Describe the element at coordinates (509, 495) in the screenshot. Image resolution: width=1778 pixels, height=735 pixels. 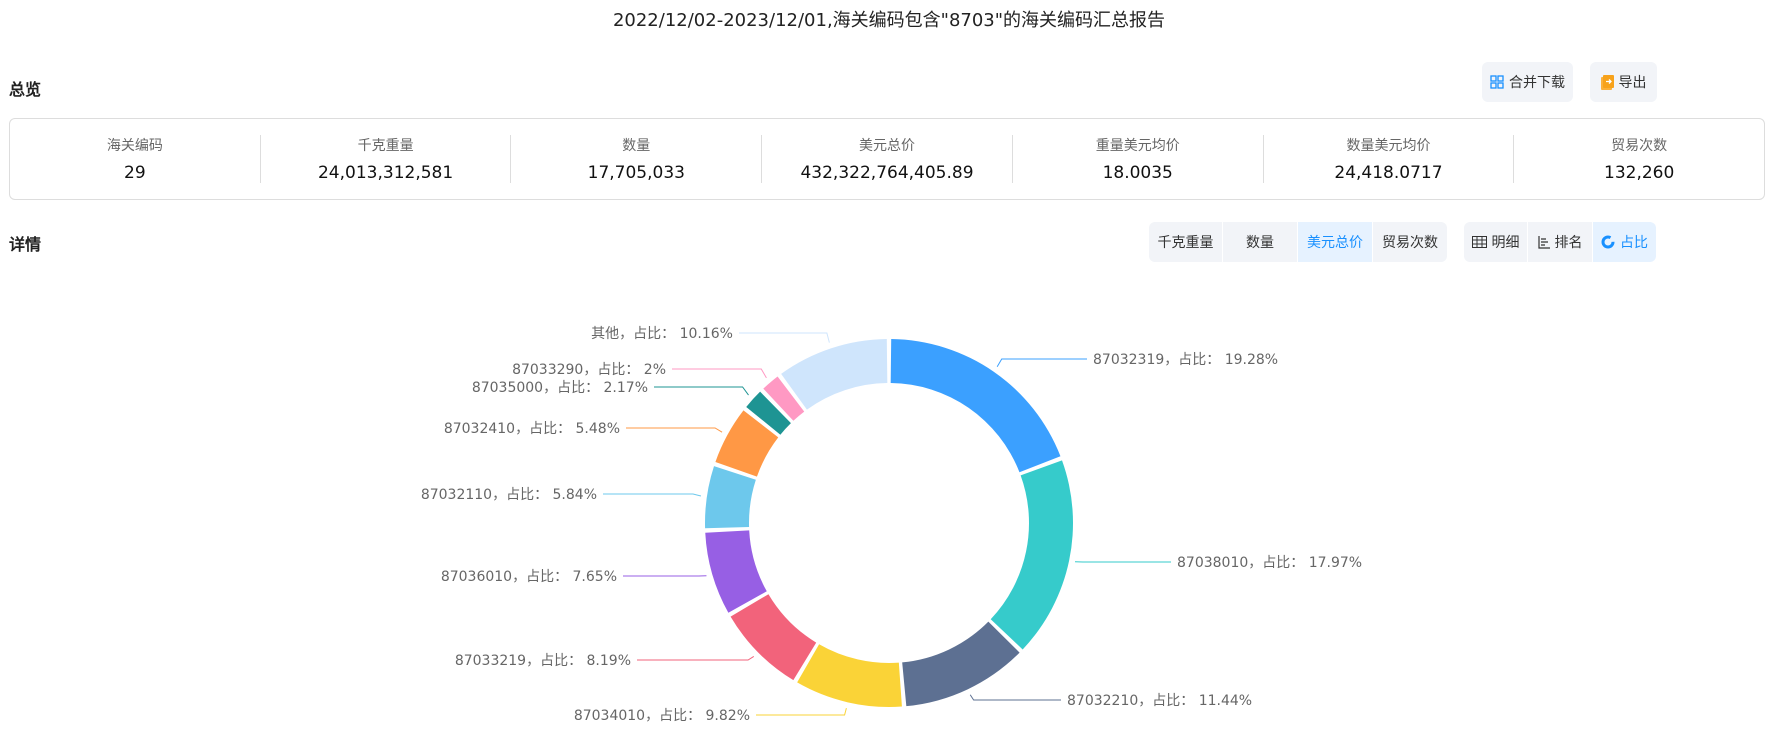
I see `slice-label: 87032110，占比： 5.84%` at that location.